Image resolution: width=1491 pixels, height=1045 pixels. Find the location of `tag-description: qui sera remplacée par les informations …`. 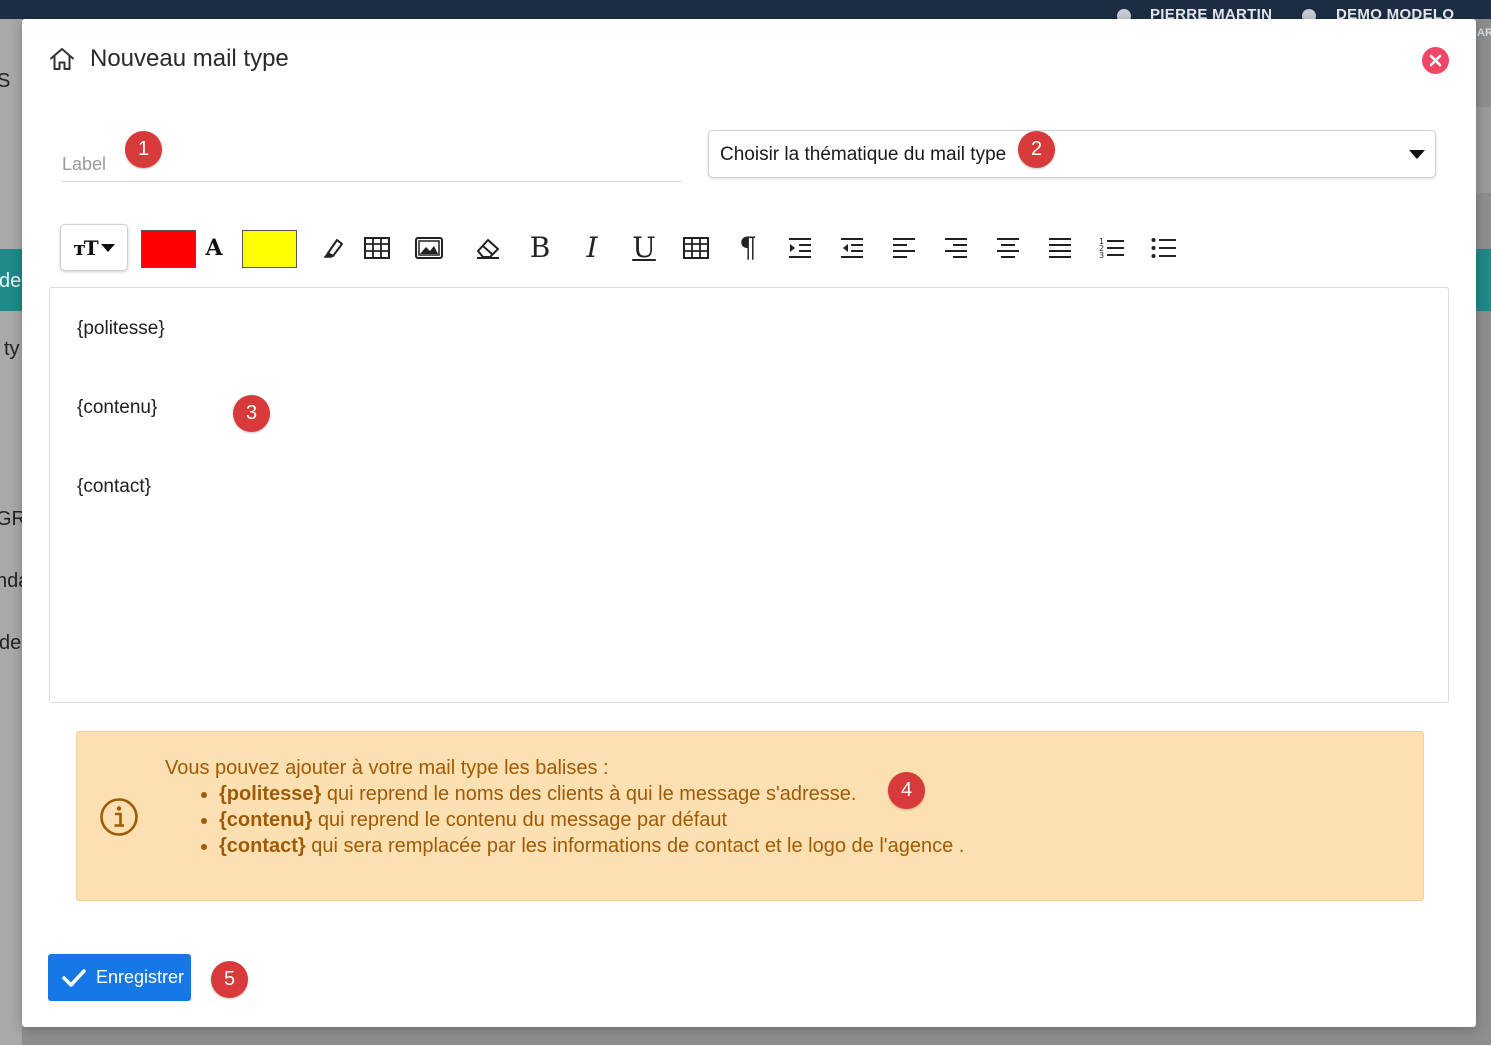

tag-description: qui sera remplacée par les informations … is located at coordinates (635, 846).